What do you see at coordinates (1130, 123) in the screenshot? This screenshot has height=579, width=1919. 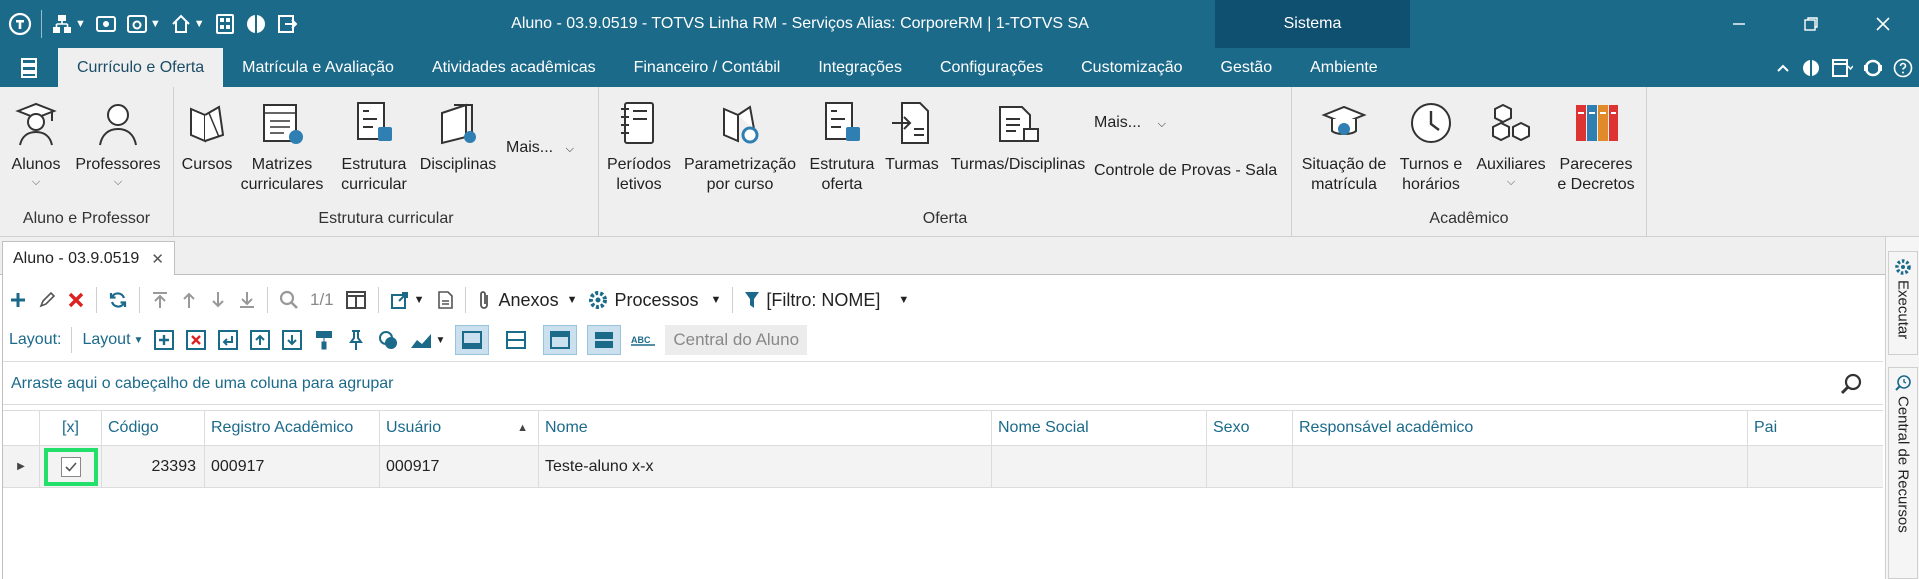 I see `oferta-mais-dropdown: Mais... ⌵` at bounding box center [1130, 123].